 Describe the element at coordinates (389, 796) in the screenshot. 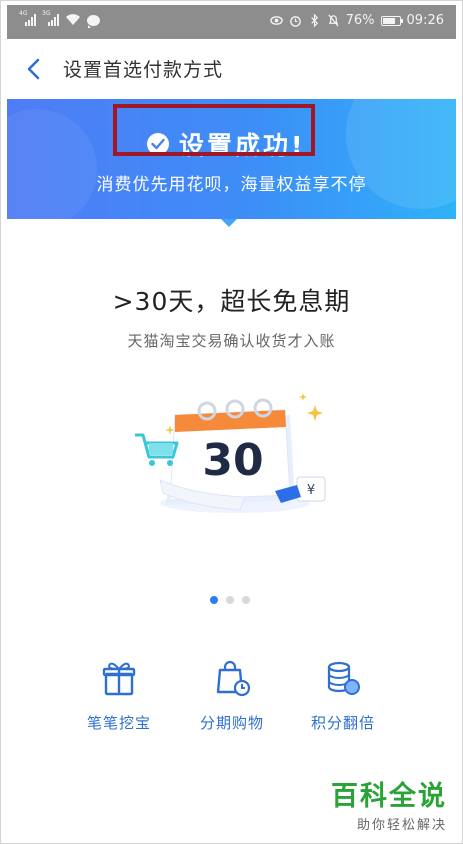

I see `watermark-main: 百科全说` at that location.